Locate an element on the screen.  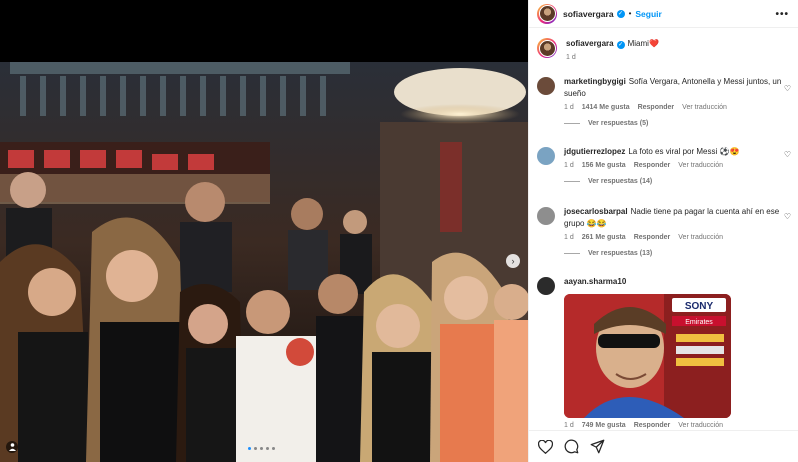
carousel-next-button: › is located at coordinates (513, 261).